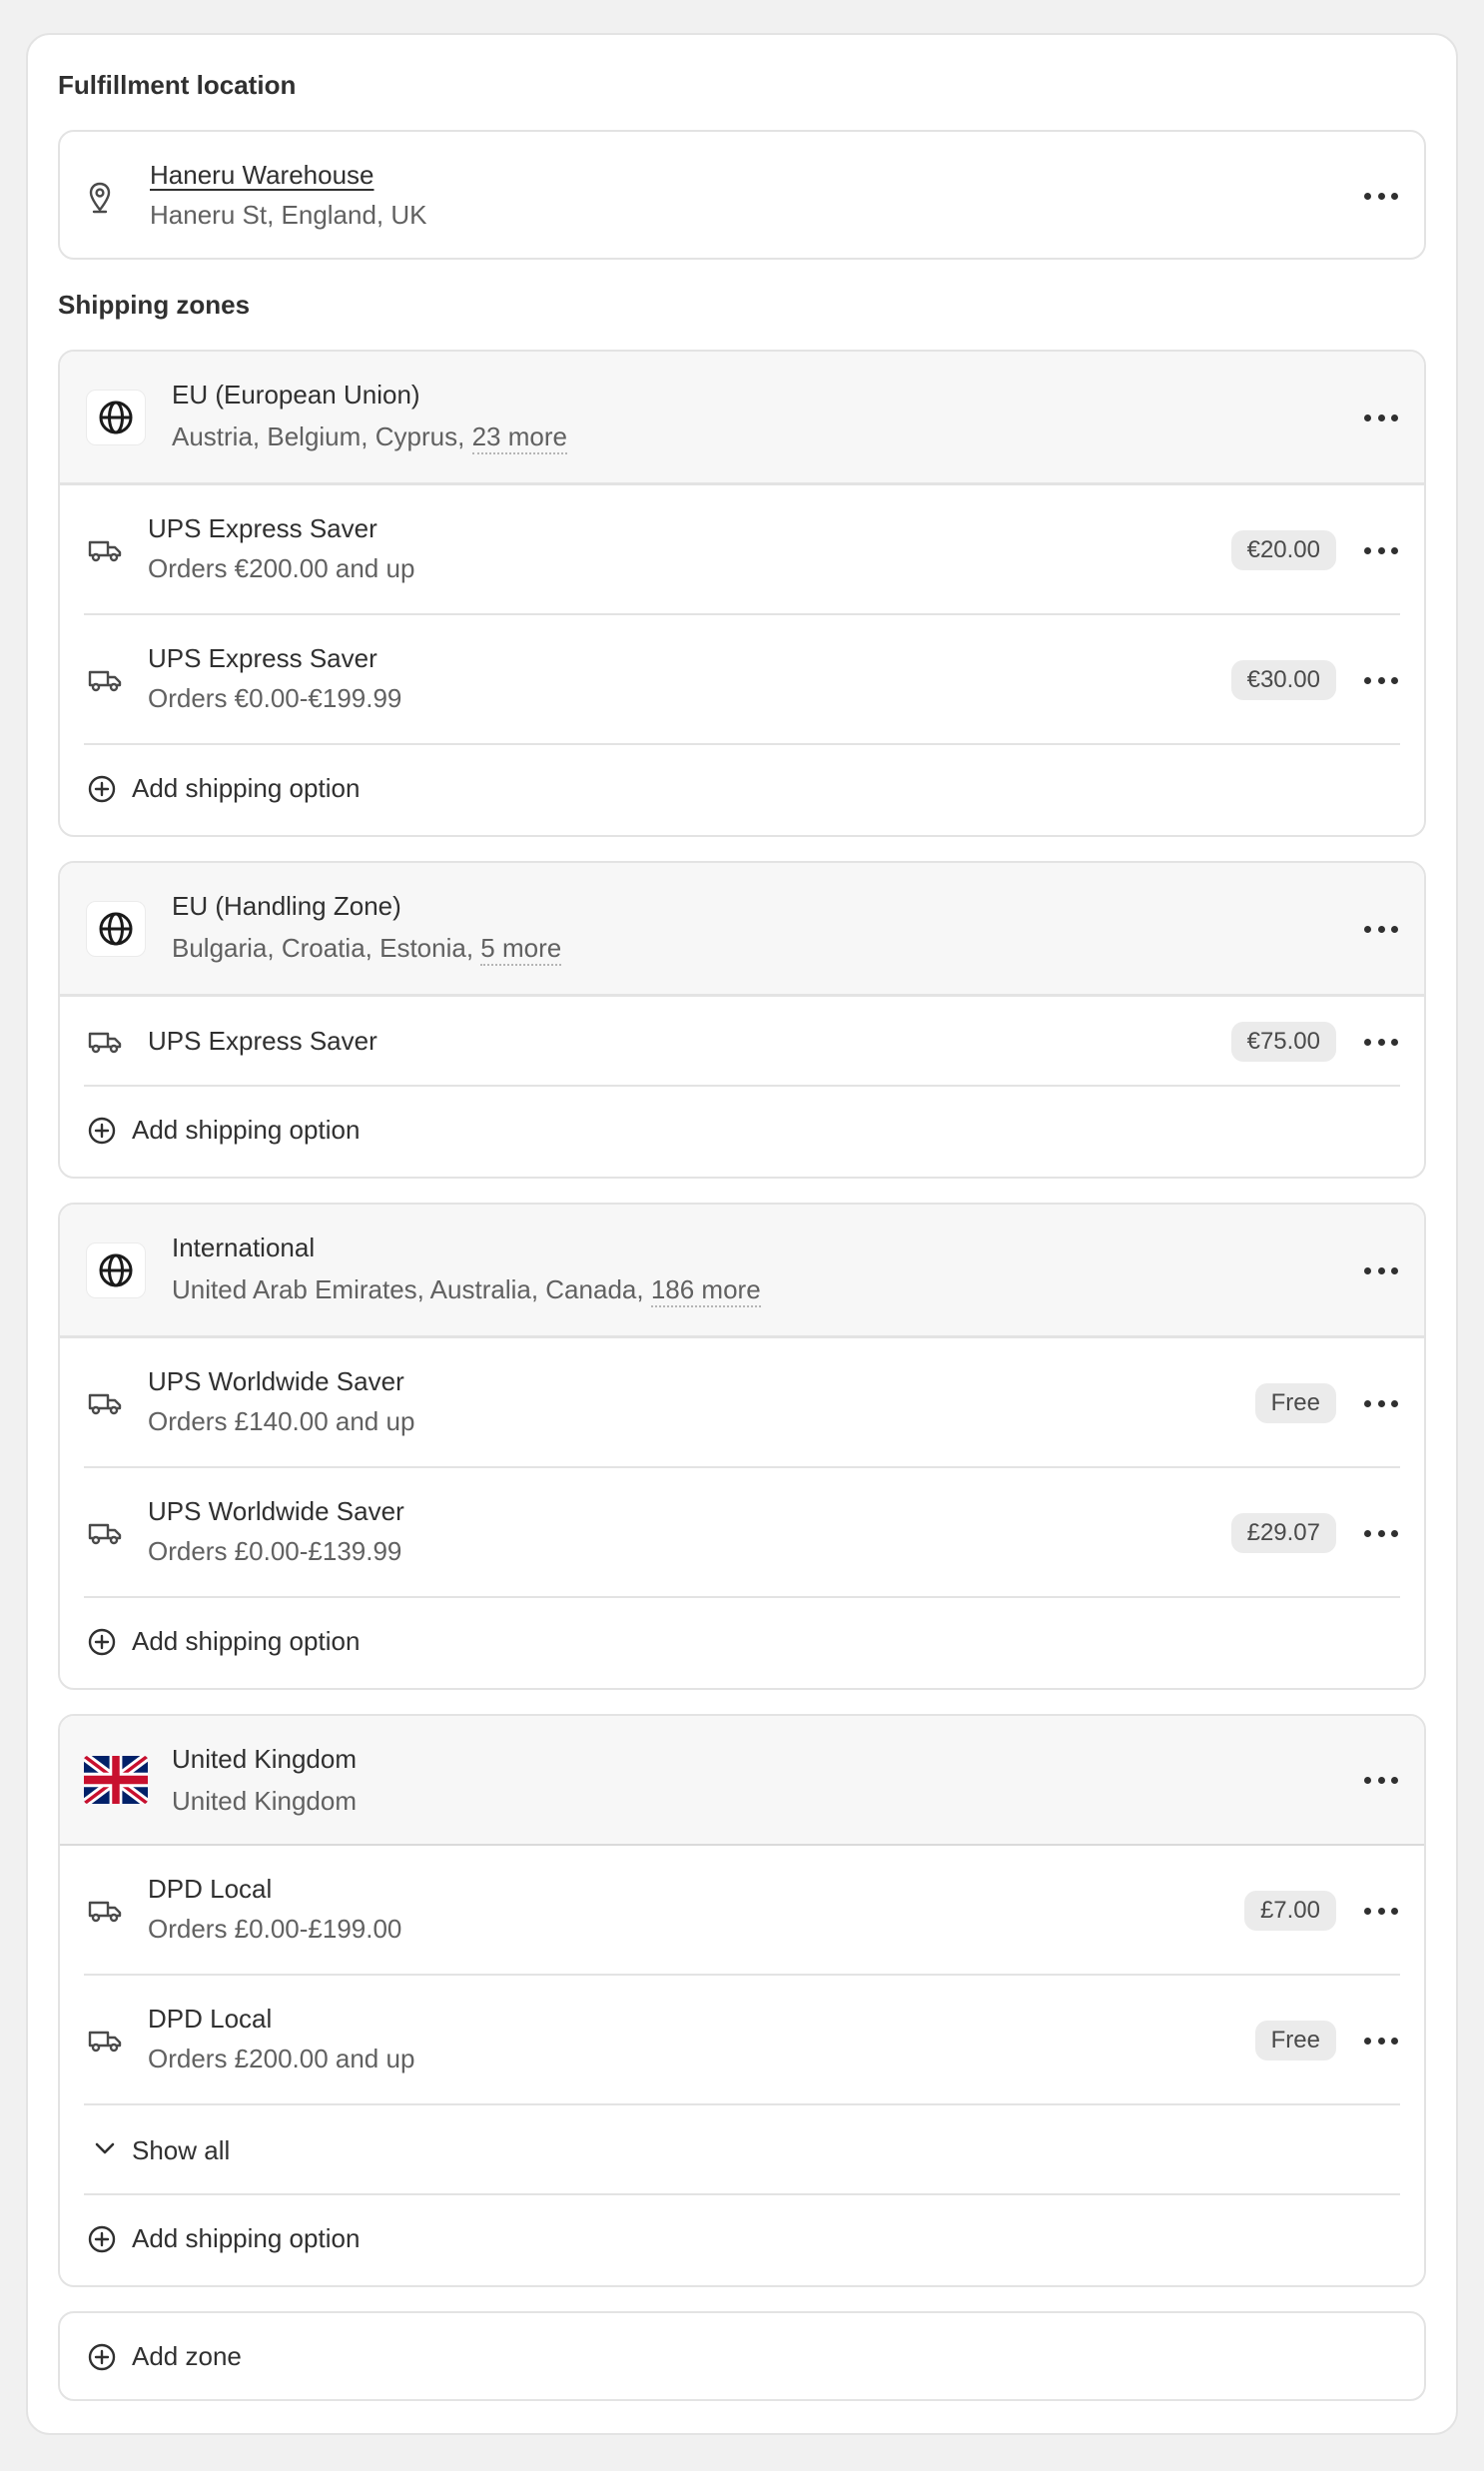  What do you see at coordinates (1283, 550) in the screenshot?
I see `rate-price-badge: €20.00` at bounding box center [1283, 550].